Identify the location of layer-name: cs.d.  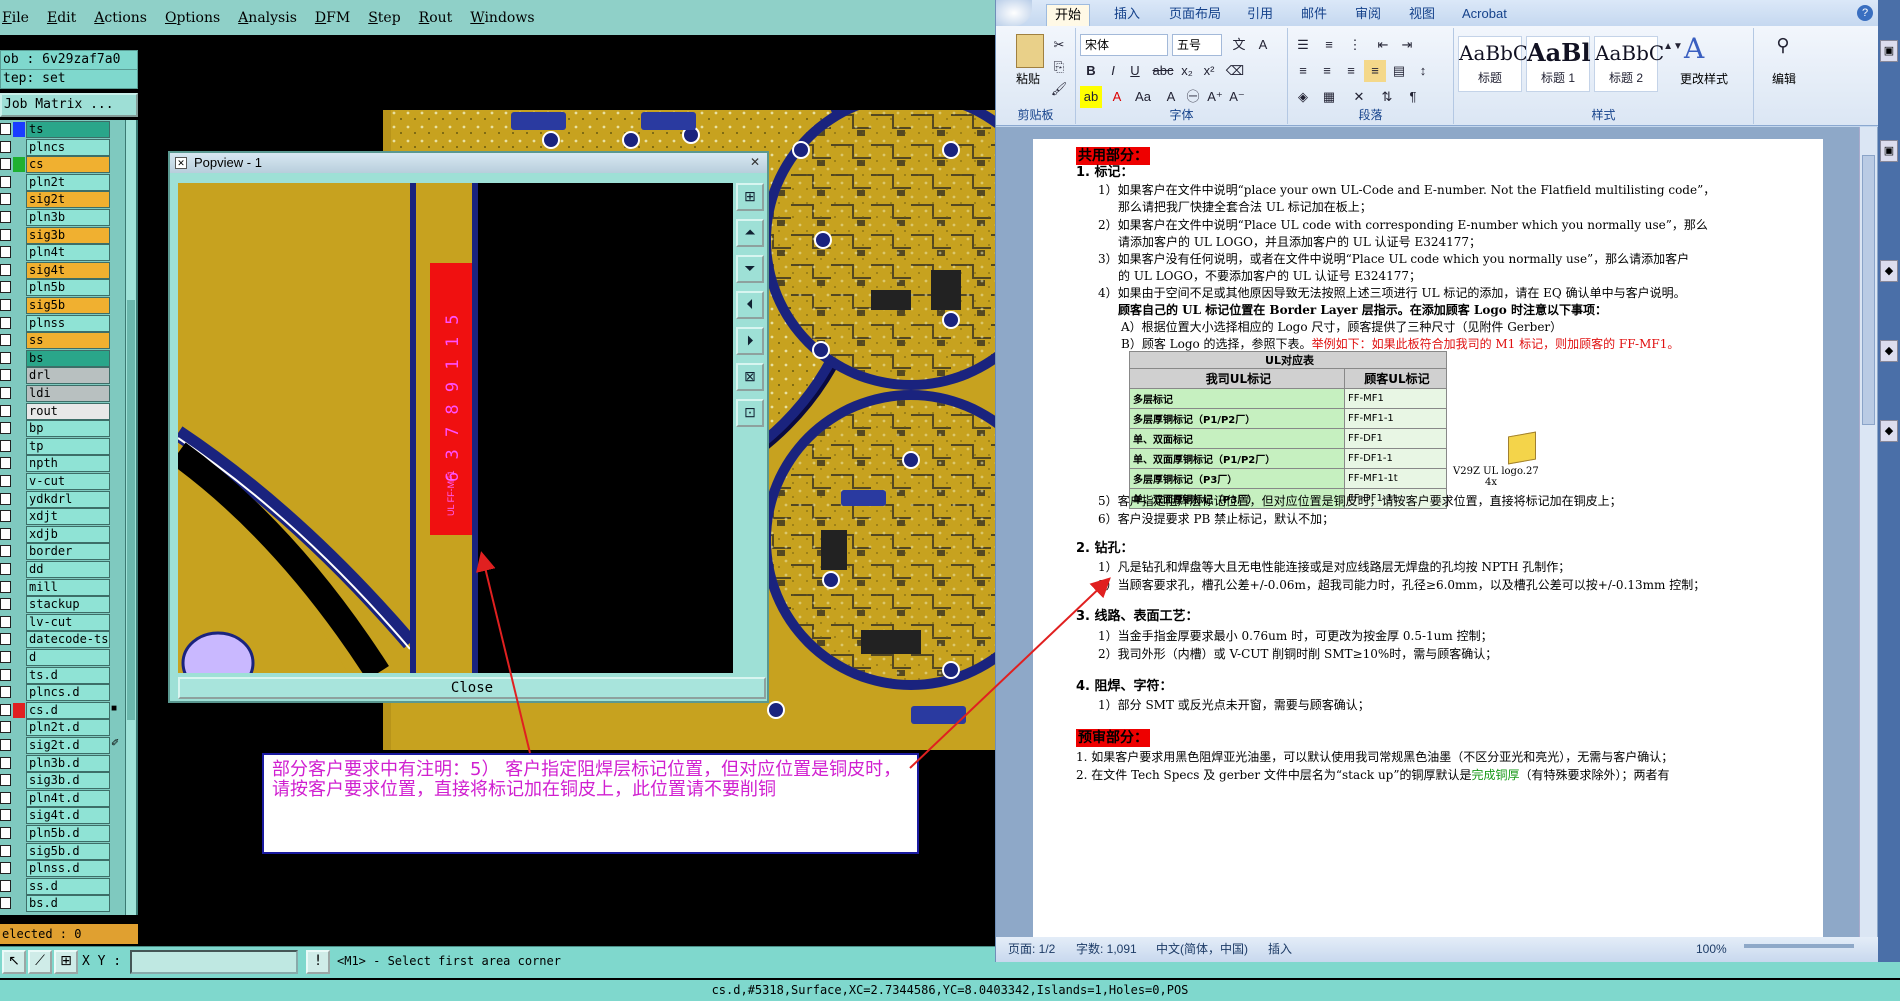
(68, 710).